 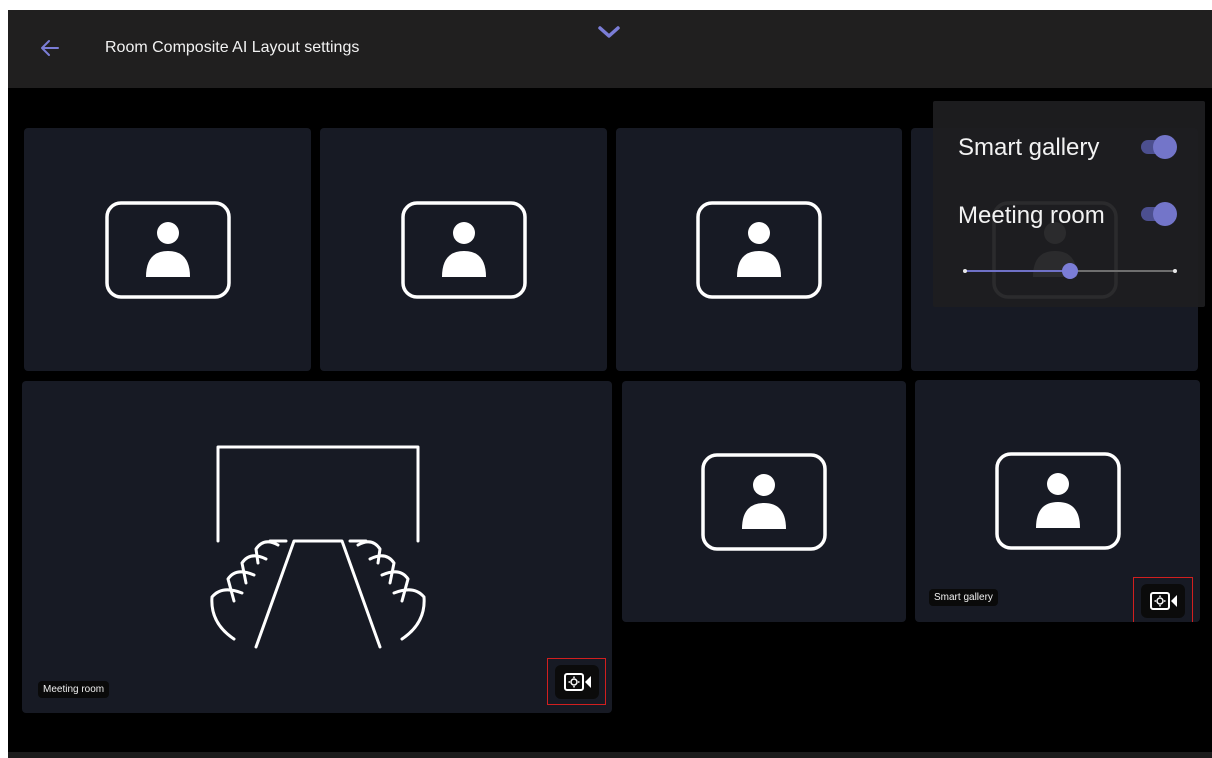 I want to click on meeting-room-table-icon, so click(x=318, y=547).